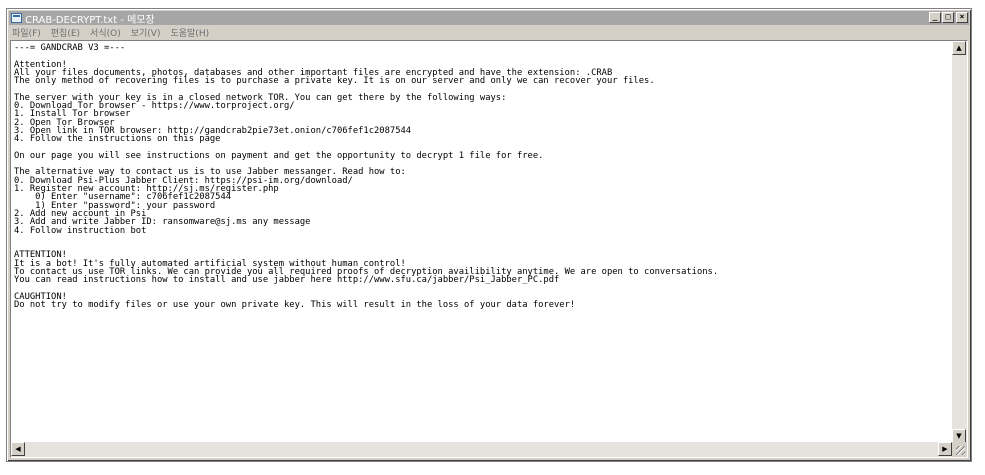 The width and height of the screenshot is (985, 475). Describe the element at coordinates (959, 48) in the screenshot. I see `scroll-up-icon: ▲` at that location.